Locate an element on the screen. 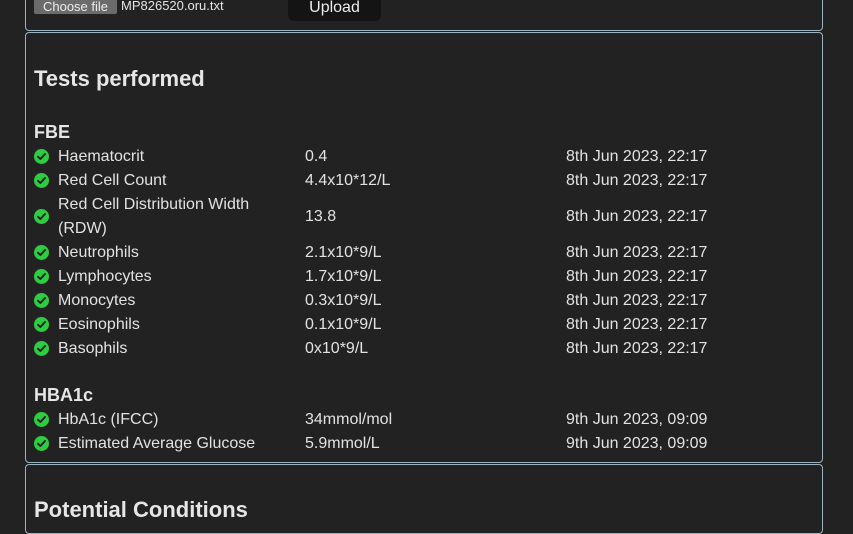 The width and height of the screenshot is (853, 534). test-name: Neutrophils is located at coordinates (98, 252).